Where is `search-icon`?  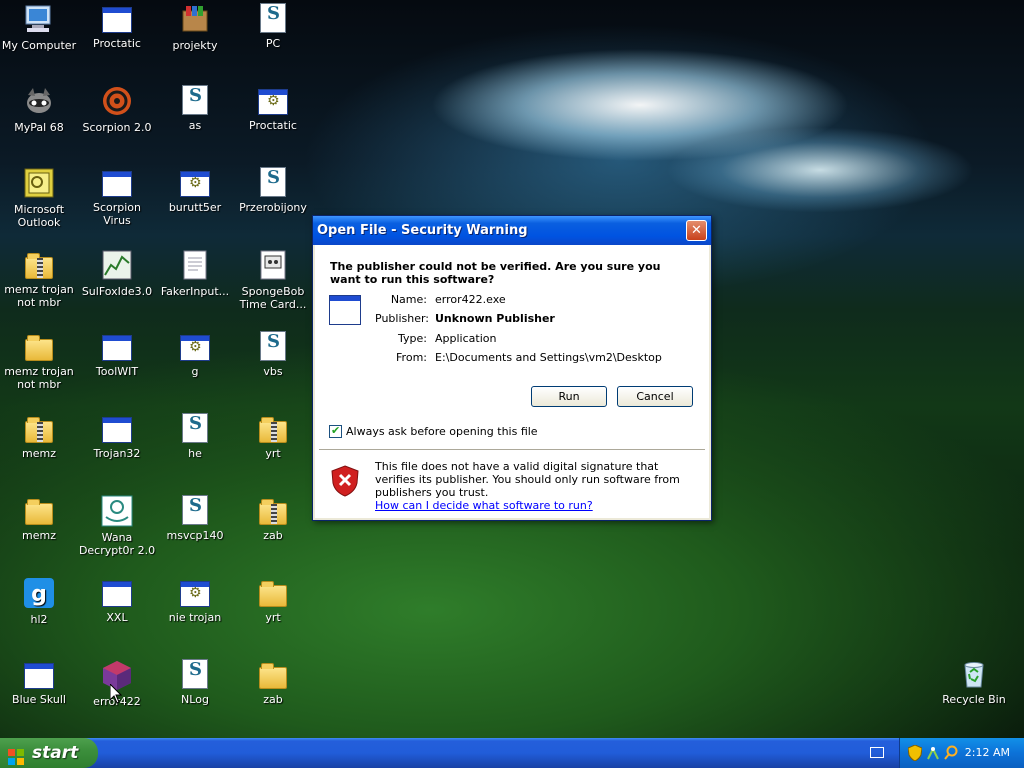 search-icon is located at coordinates (951, 753).